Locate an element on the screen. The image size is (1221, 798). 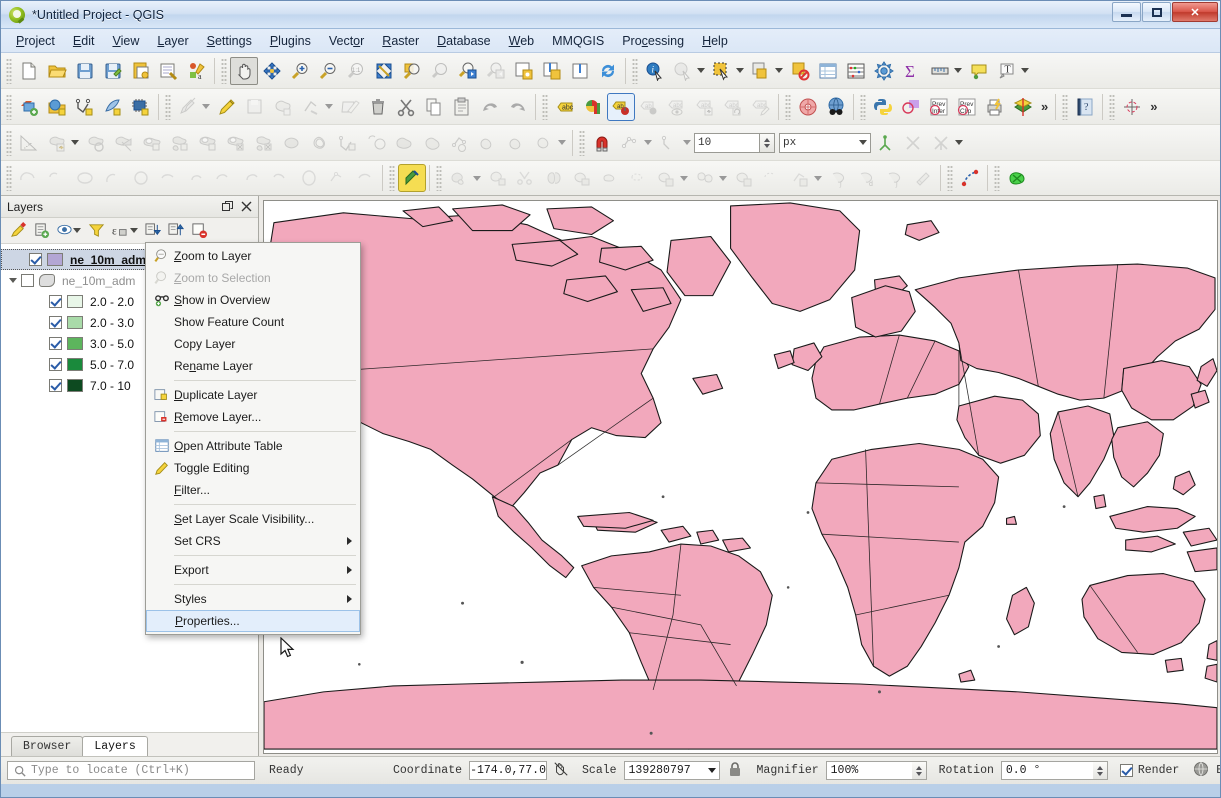
new-map-view-2-button is located at coordinates (580, 71).